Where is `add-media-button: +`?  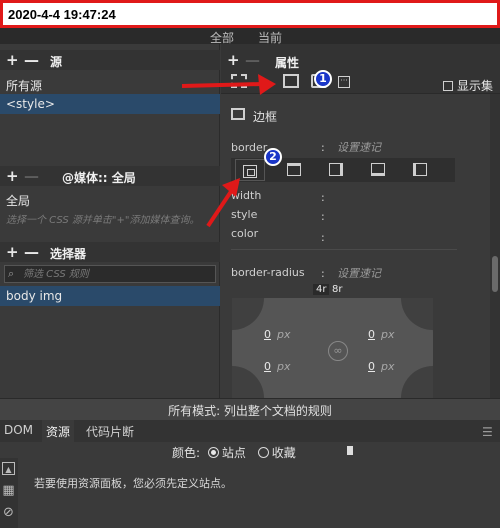
add-media-button: + is located at coordinates (12, 176).